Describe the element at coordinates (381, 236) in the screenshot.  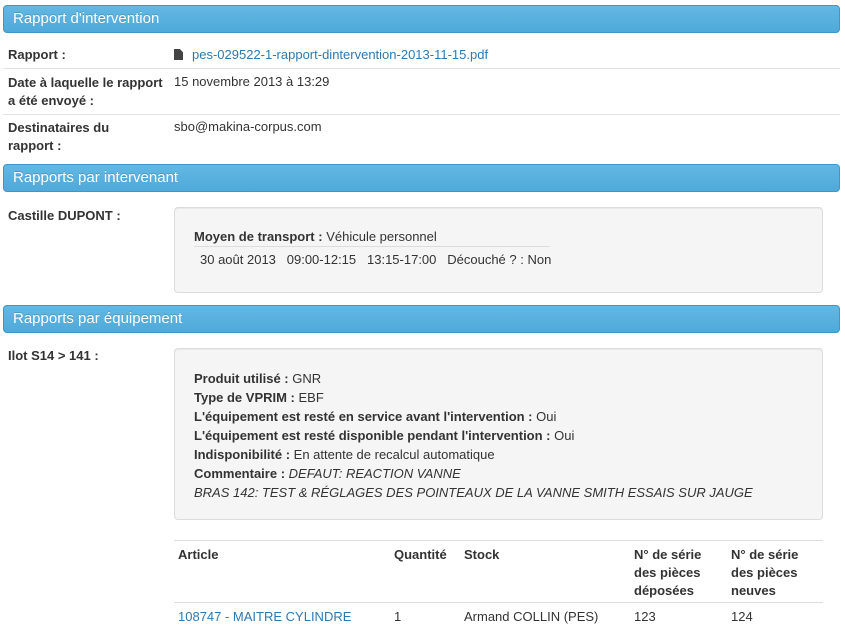
I see `transport-value: Véhicule personnel` at that location.